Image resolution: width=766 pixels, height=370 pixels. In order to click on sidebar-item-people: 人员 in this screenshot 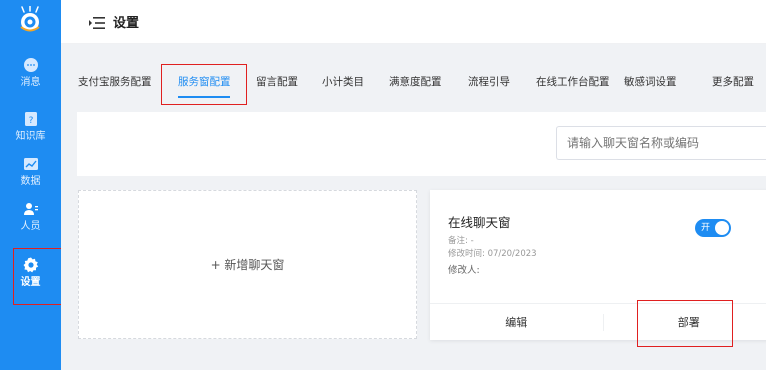, I will do `click(30, 216)`.